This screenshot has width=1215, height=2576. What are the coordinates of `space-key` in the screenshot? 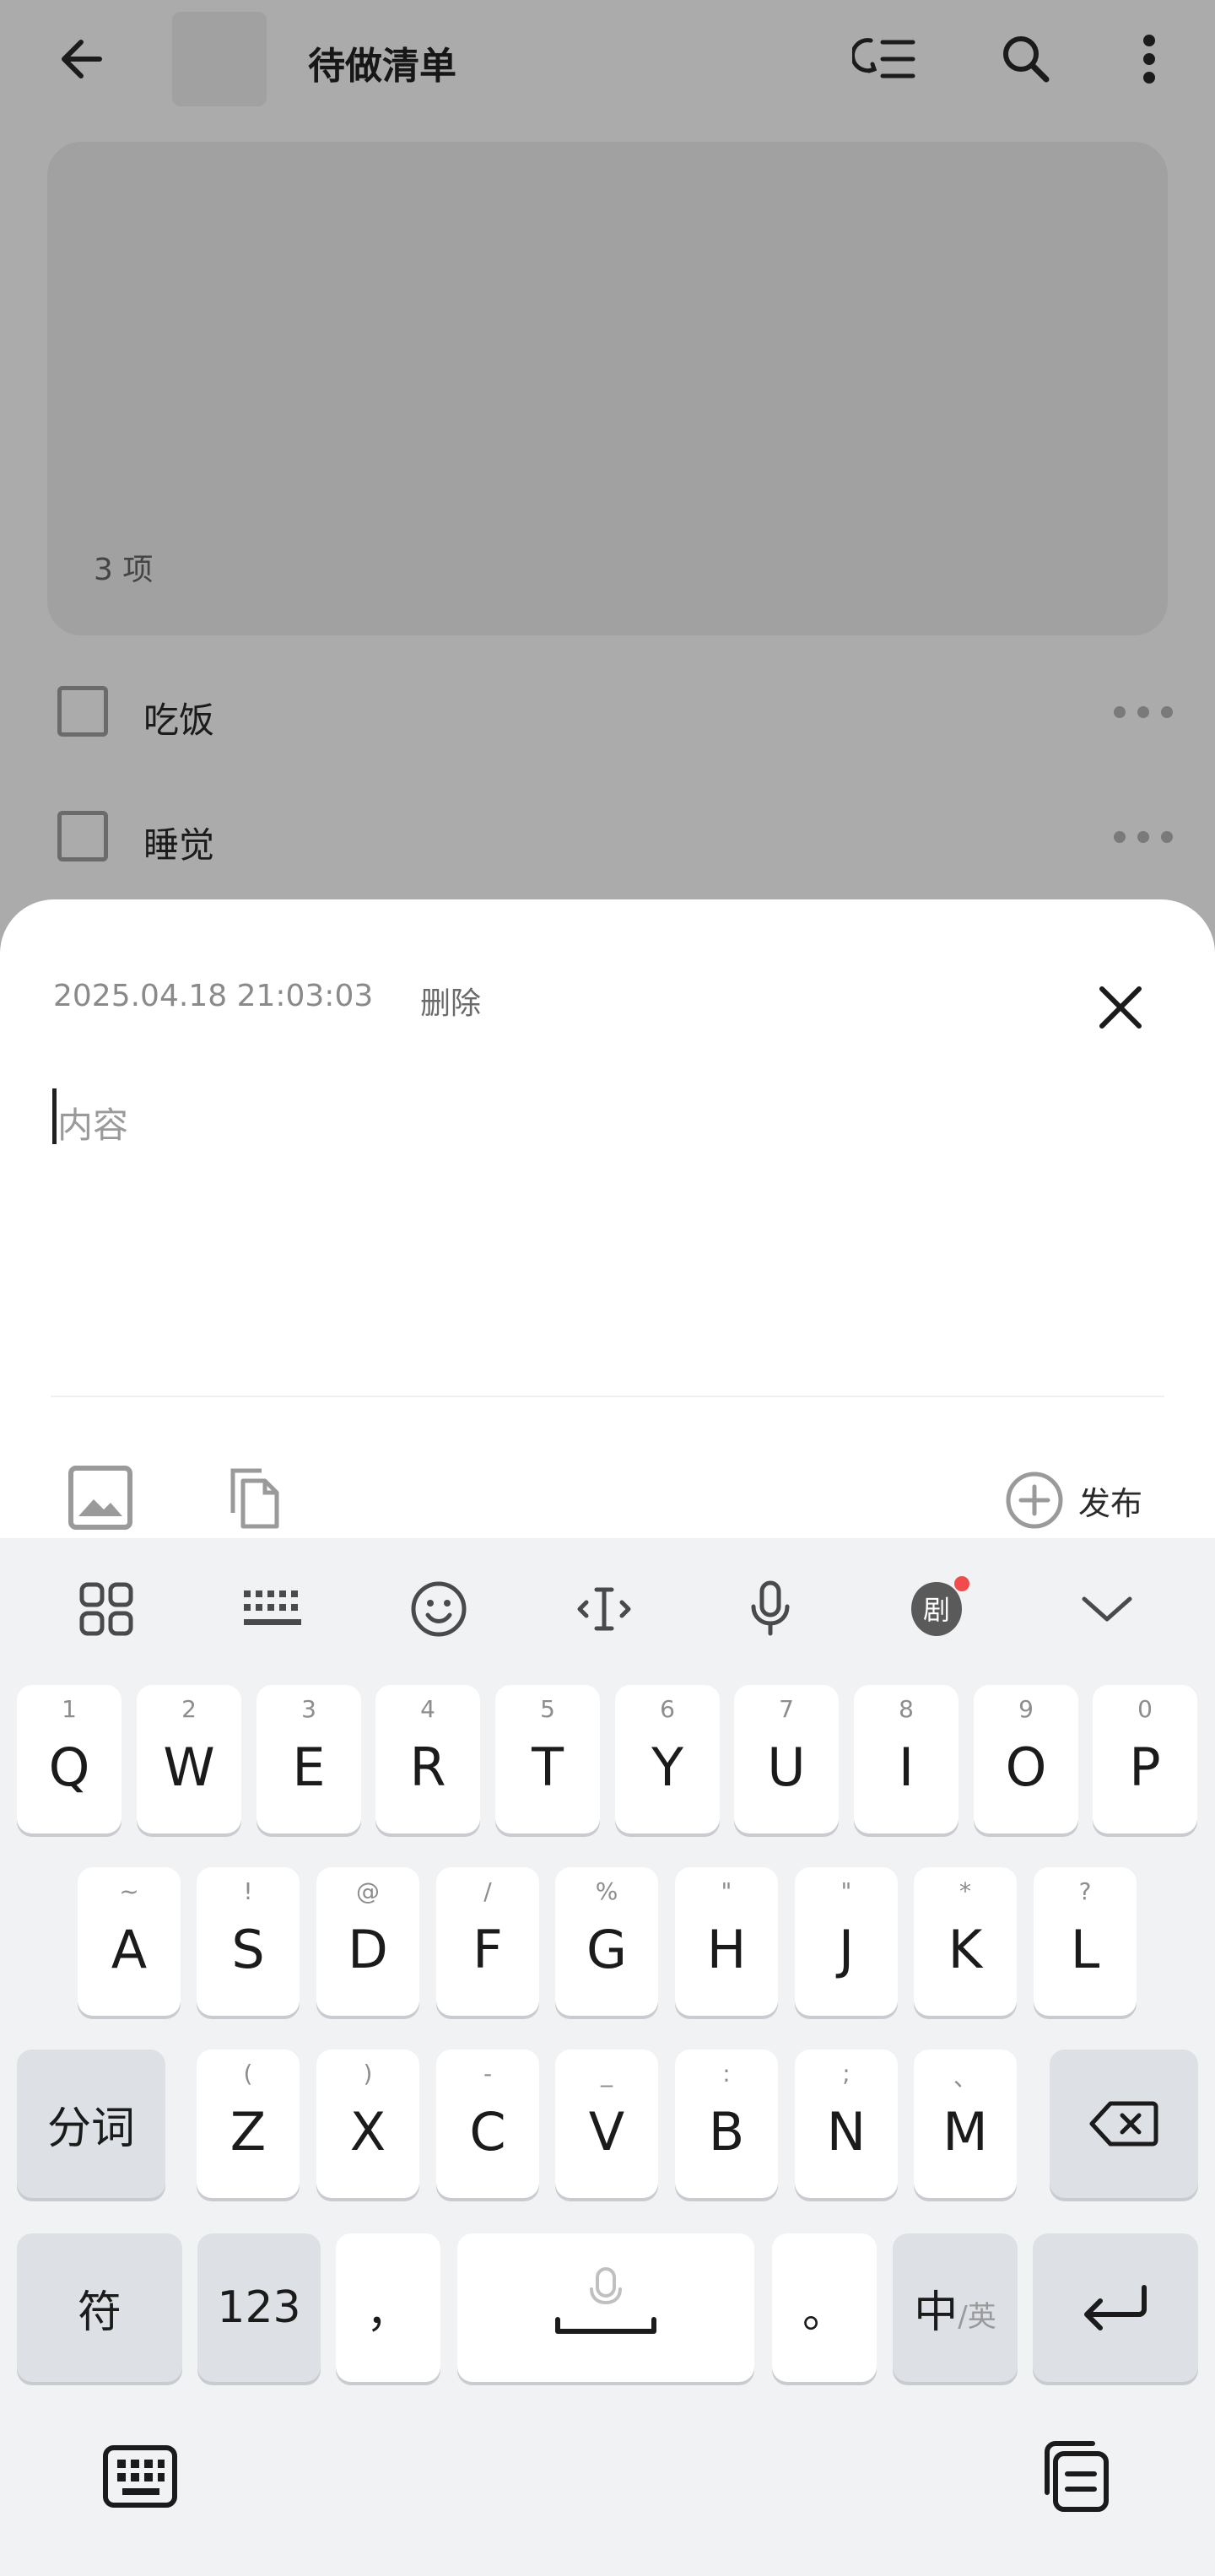 It's located at (605, 2307).